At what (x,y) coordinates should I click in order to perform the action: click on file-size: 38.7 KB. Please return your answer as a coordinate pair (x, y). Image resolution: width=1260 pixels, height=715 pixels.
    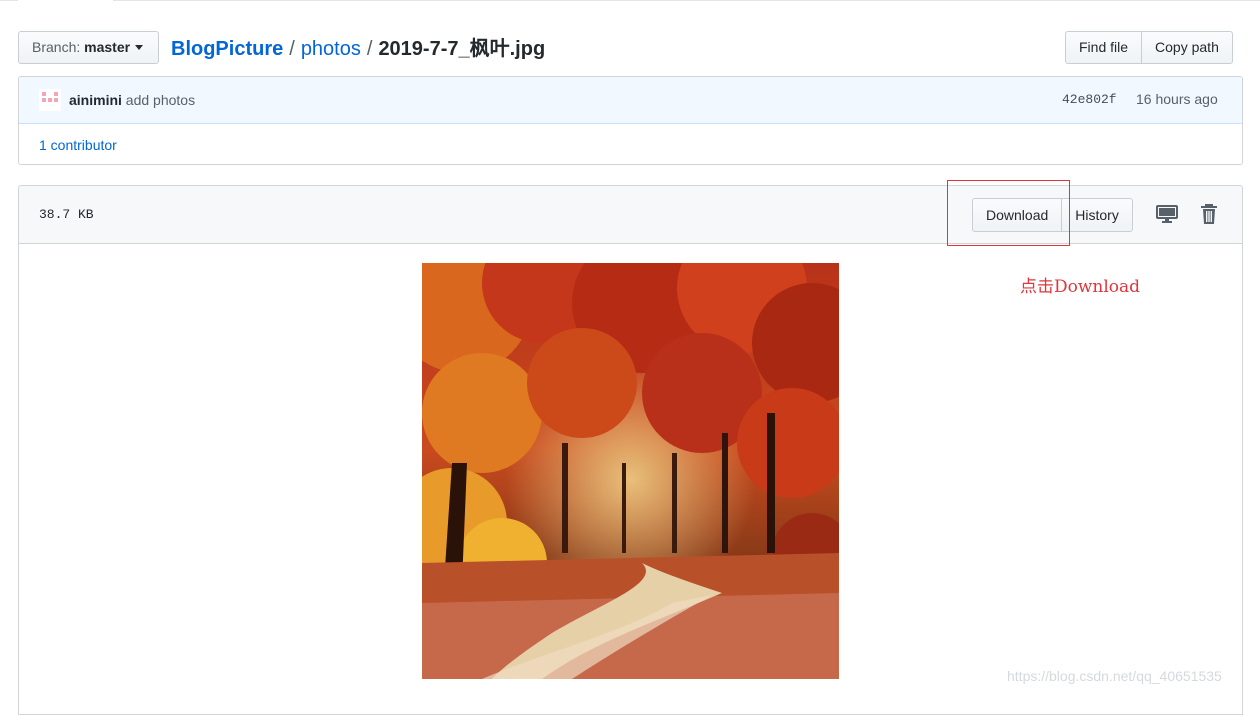
    Looking at the image, I should click on (66, 214).